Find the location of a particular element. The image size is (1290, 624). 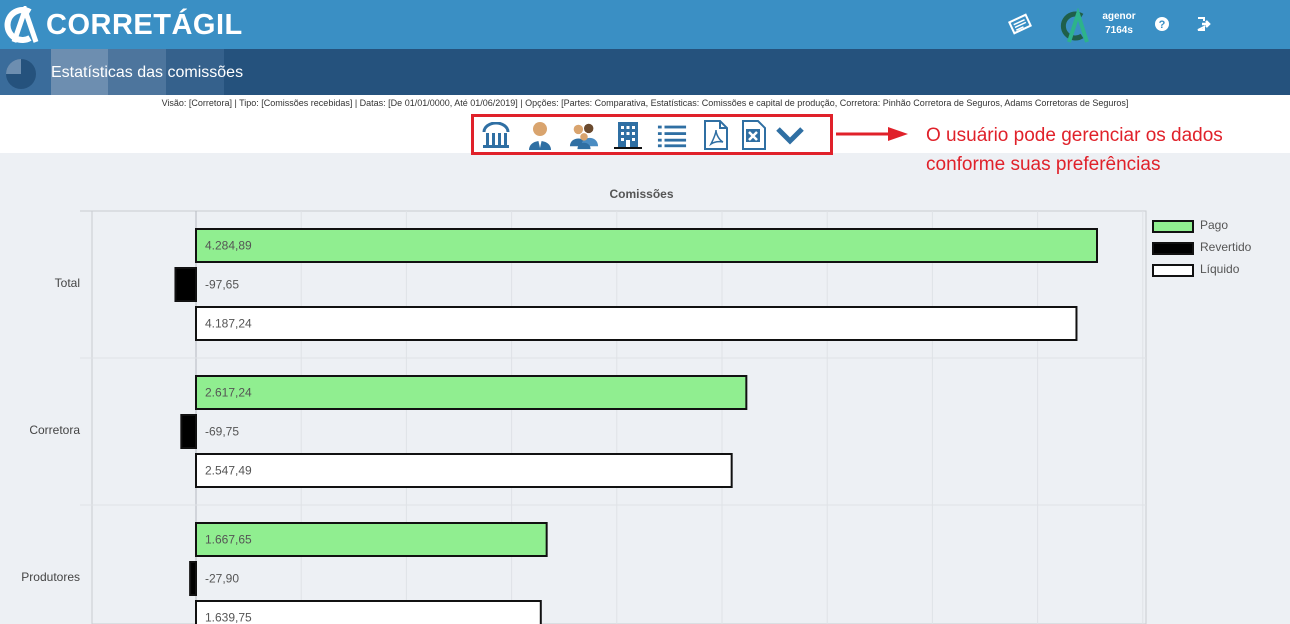

data-label: -69,75 is located at coordinates (222, 432).